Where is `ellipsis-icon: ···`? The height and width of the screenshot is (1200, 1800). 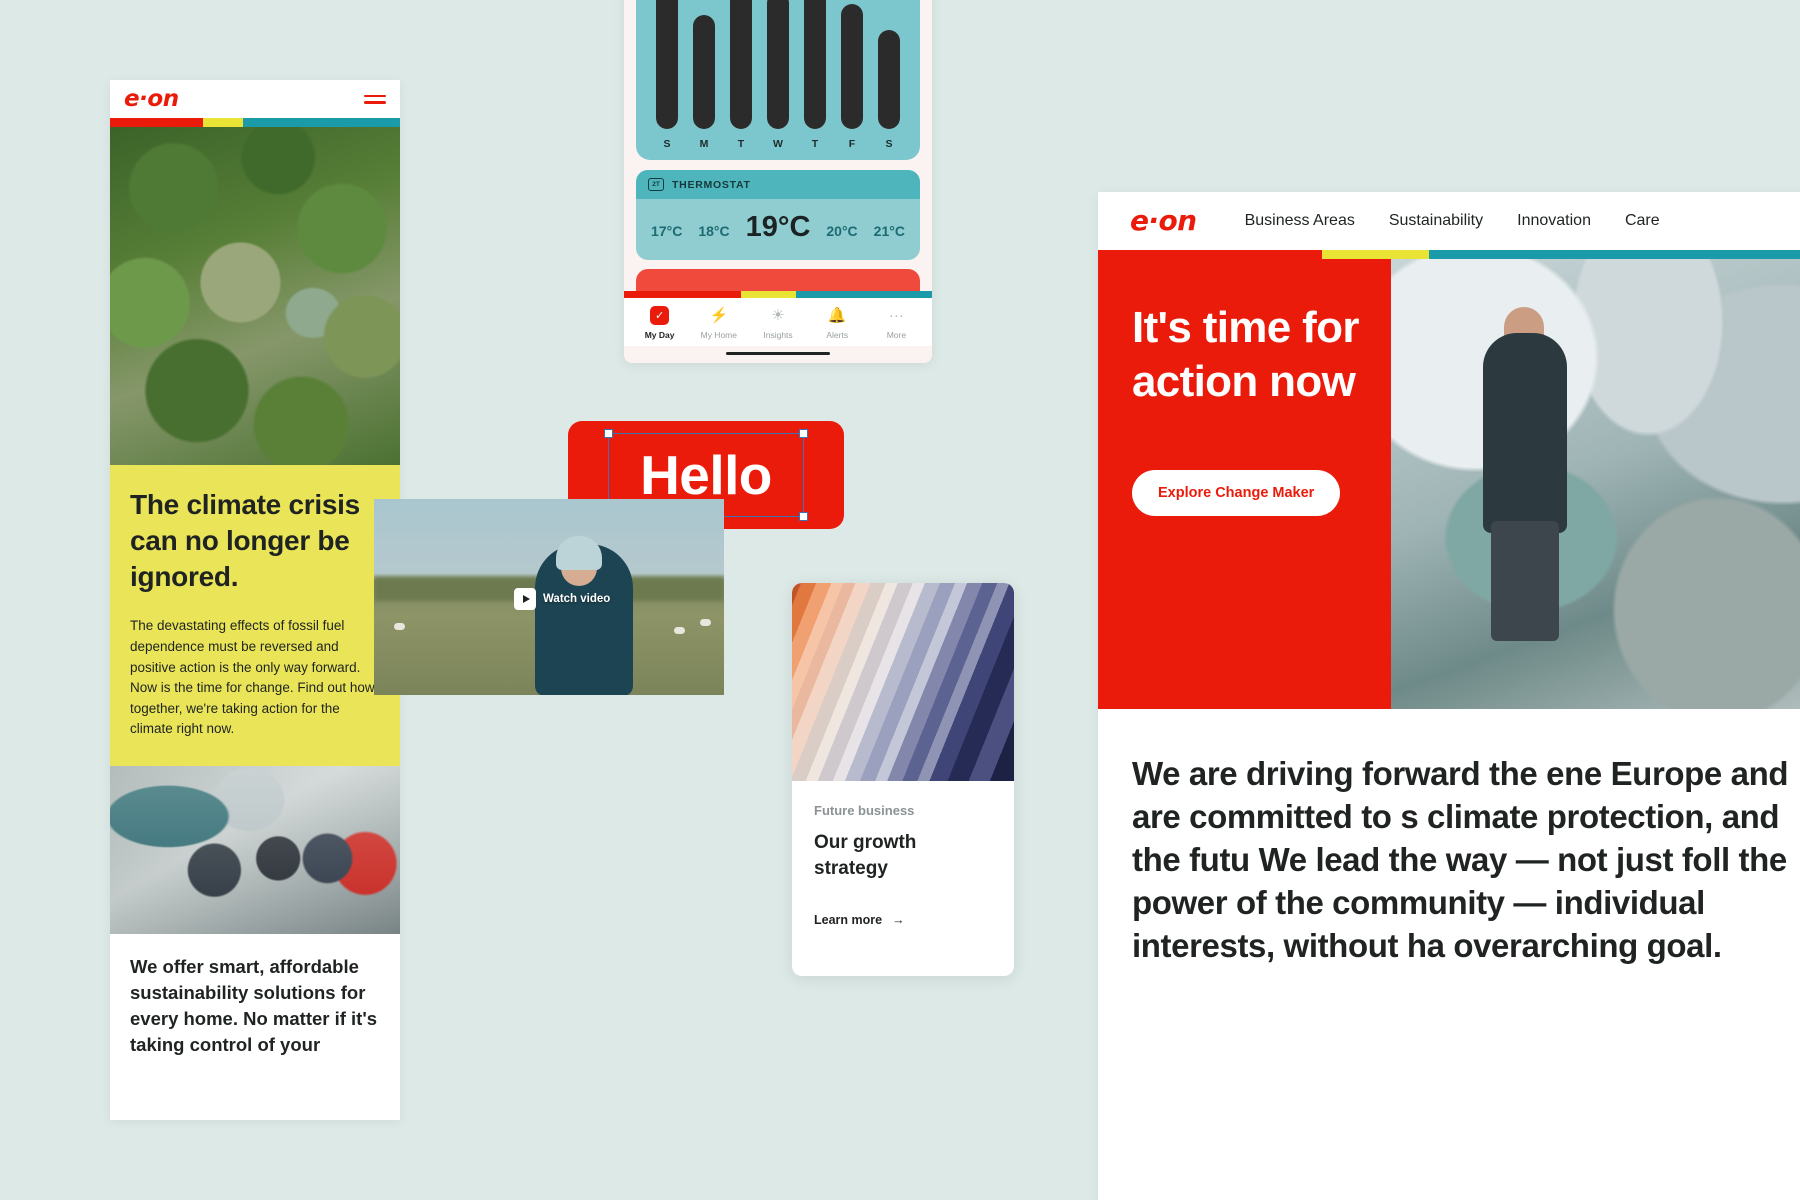 ellipsis-icon: ··· is located at coordinates (896, 315).